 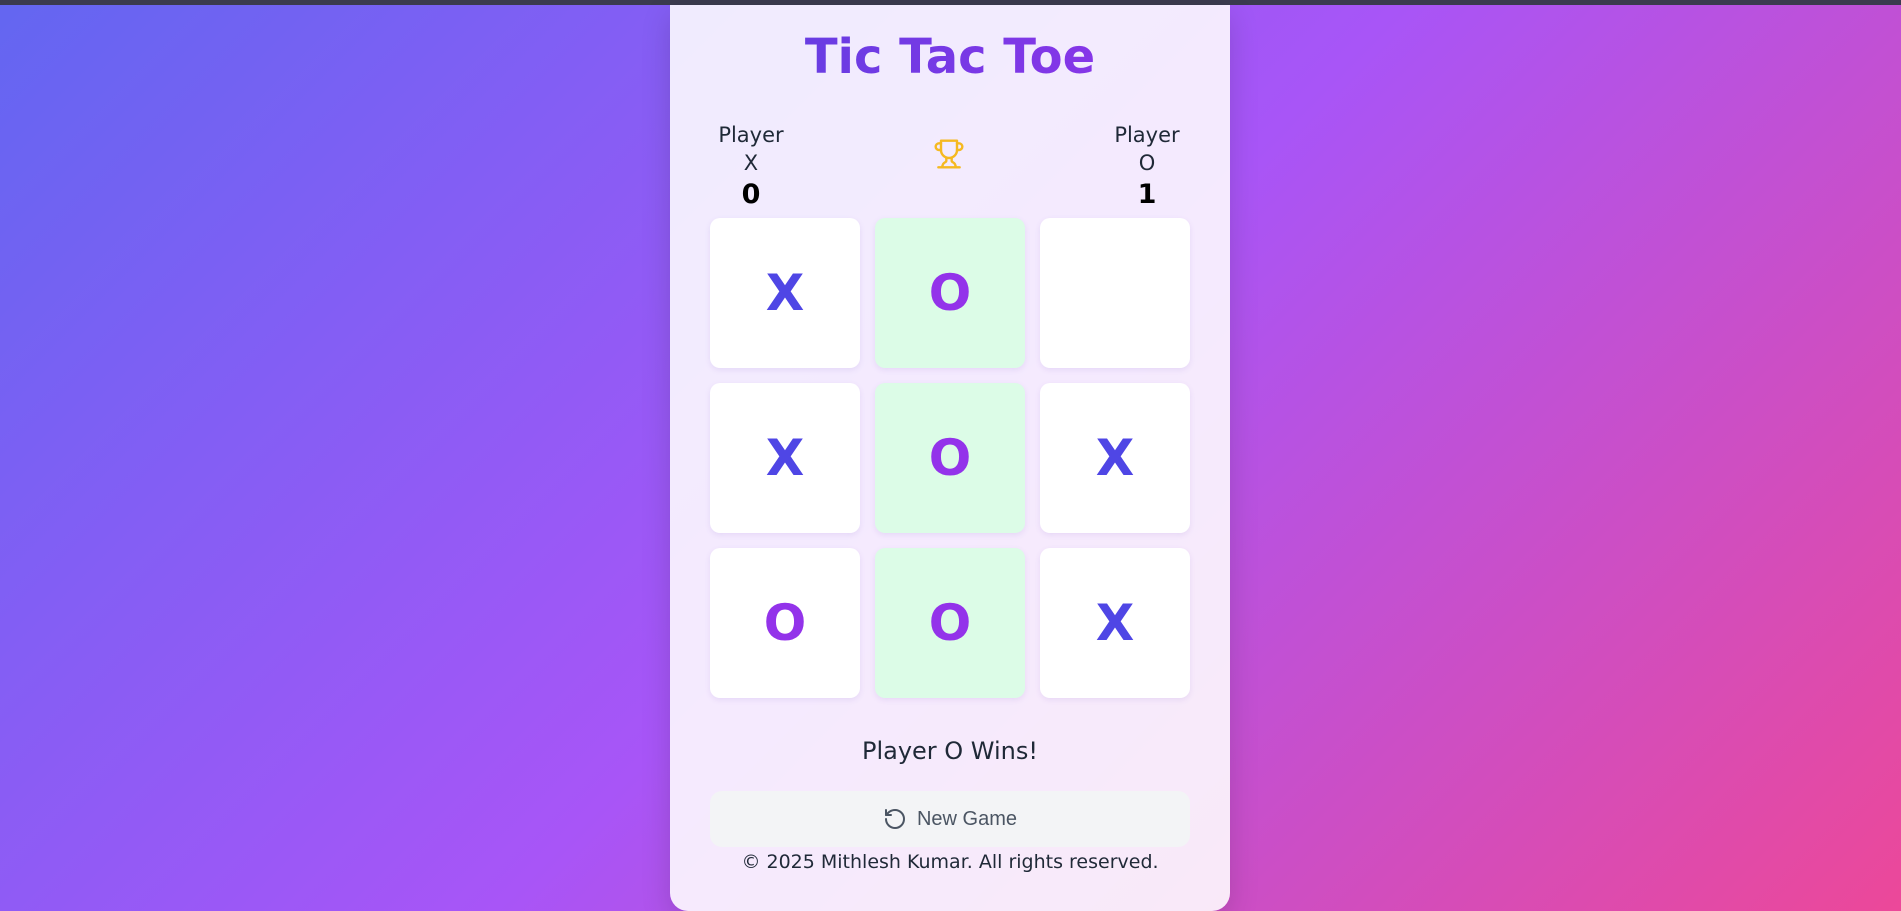 I want to click on new-game-button: New Game, so click(x=950, y=819).